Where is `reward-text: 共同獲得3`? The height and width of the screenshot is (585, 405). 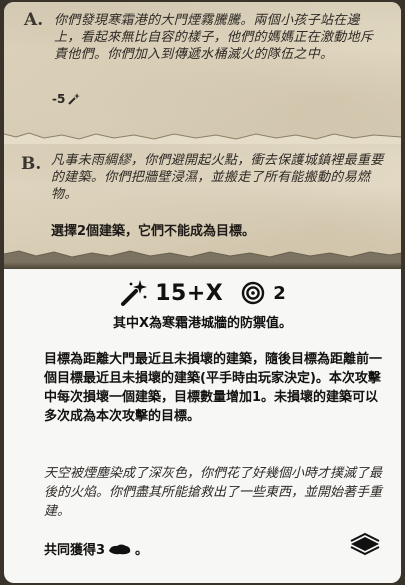 reward-text: 共同獲得3 is located at coordinates (75, 550).